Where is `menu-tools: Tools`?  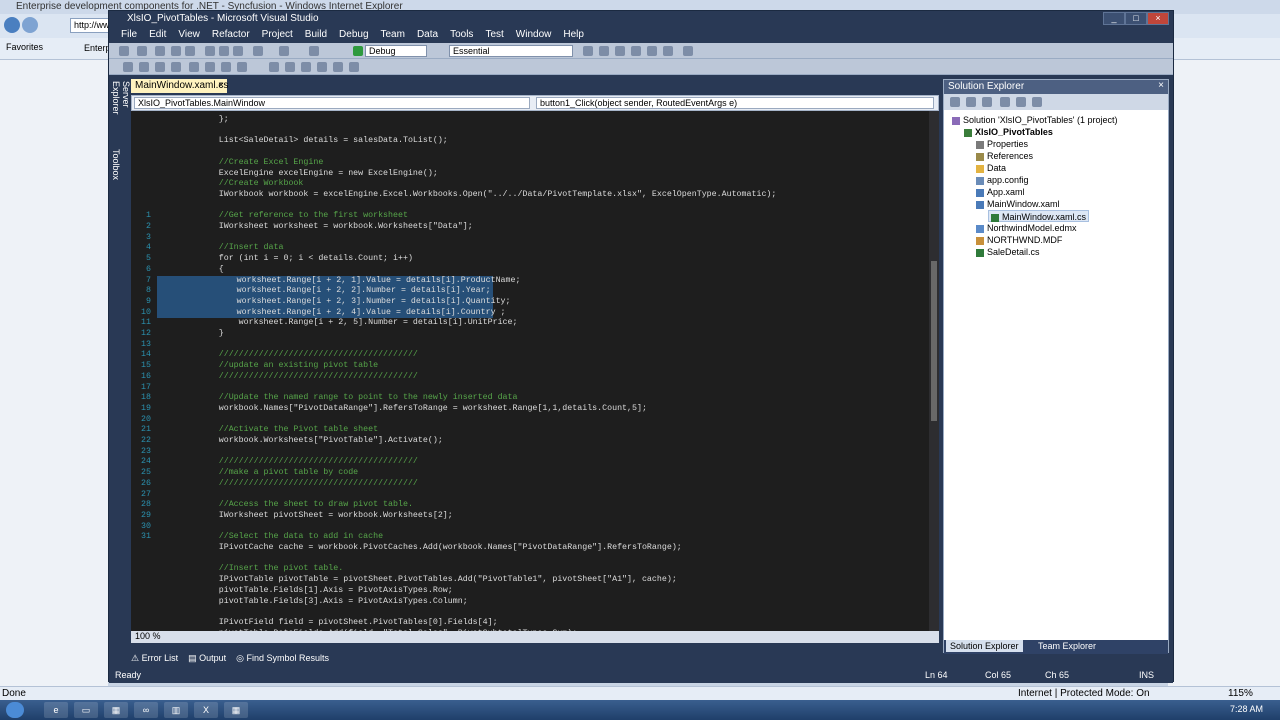
menu-tools: Tools is located at coordinates (461, 35).